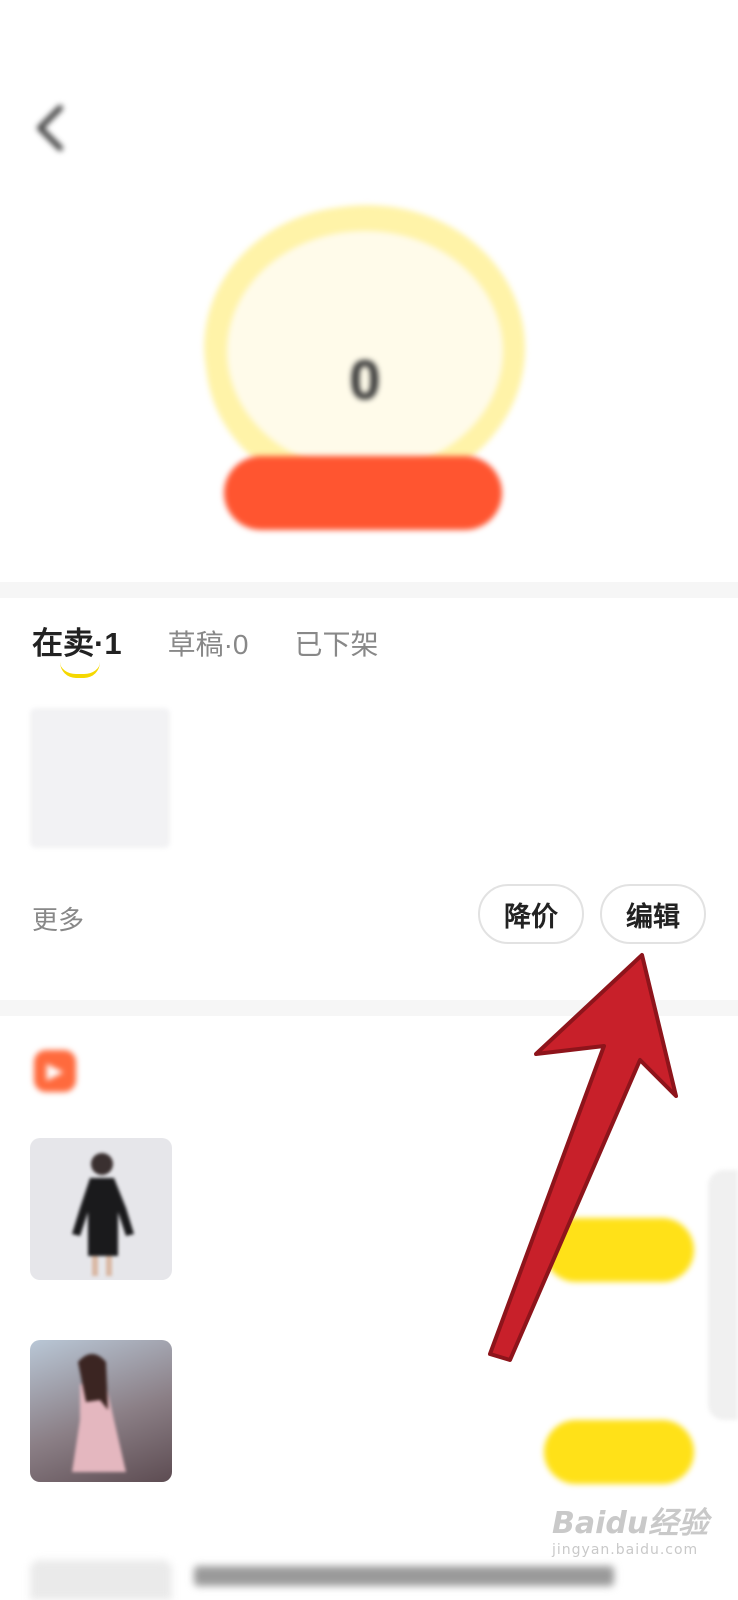 The image size is (738, 1600). I want to click on product-item, so click(370, 778).